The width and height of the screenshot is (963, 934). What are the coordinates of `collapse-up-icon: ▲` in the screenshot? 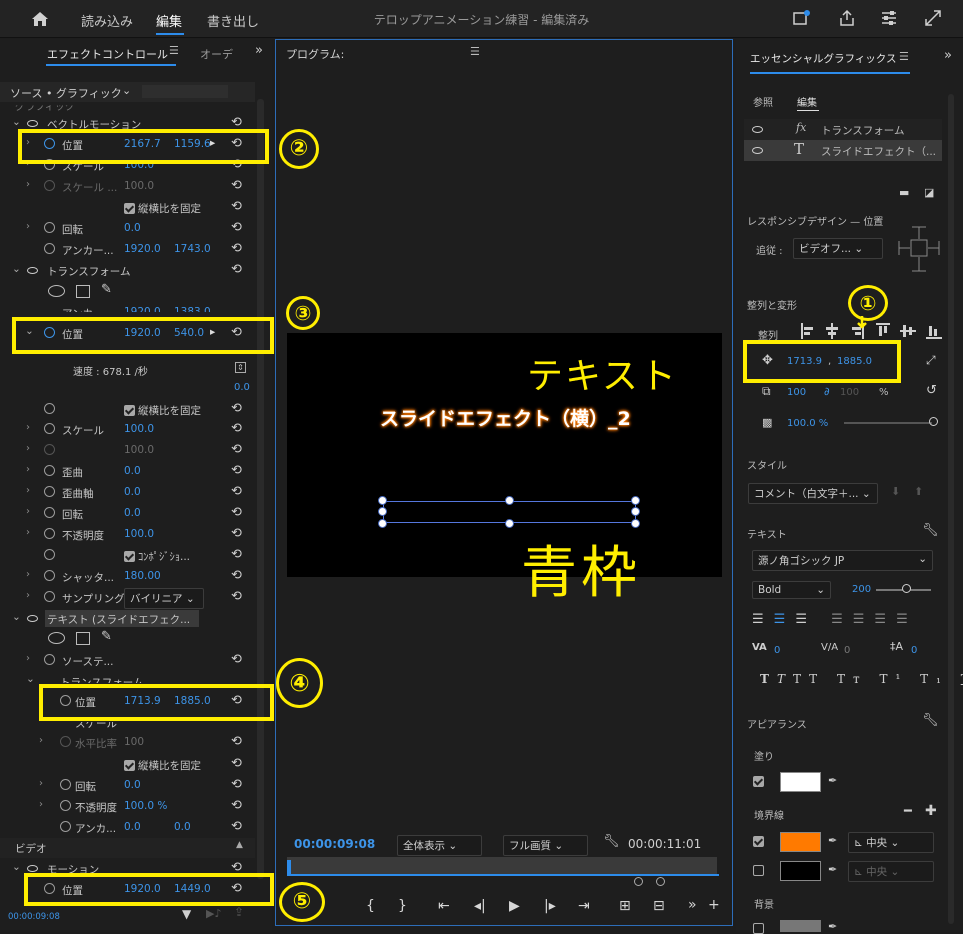 It's located at (239, 845).